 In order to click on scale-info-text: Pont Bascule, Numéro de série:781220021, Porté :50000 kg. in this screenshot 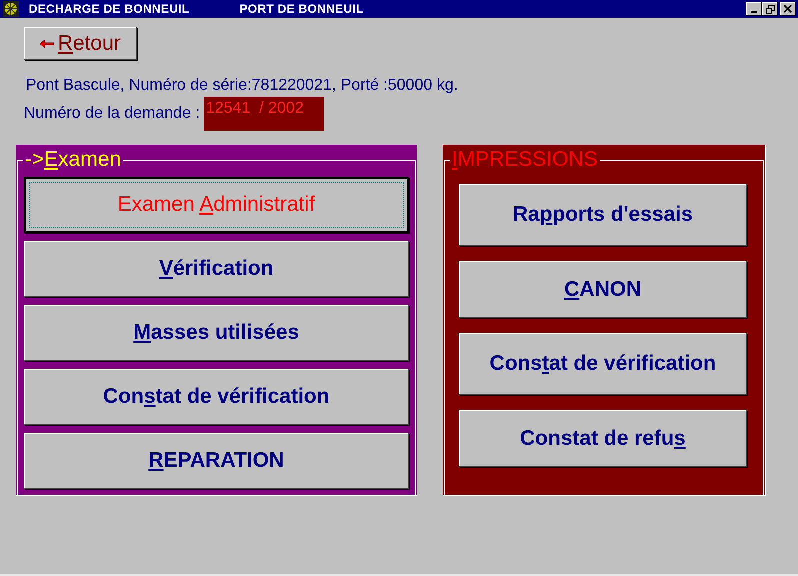, I will do `click(243, 86)`.